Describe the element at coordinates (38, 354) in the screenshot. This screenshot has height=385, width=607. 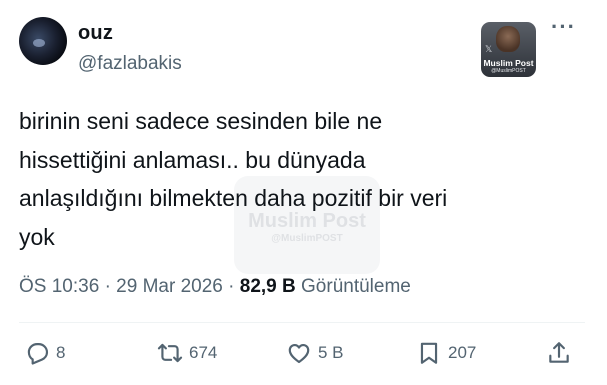
I see `reply-icon` at that location.